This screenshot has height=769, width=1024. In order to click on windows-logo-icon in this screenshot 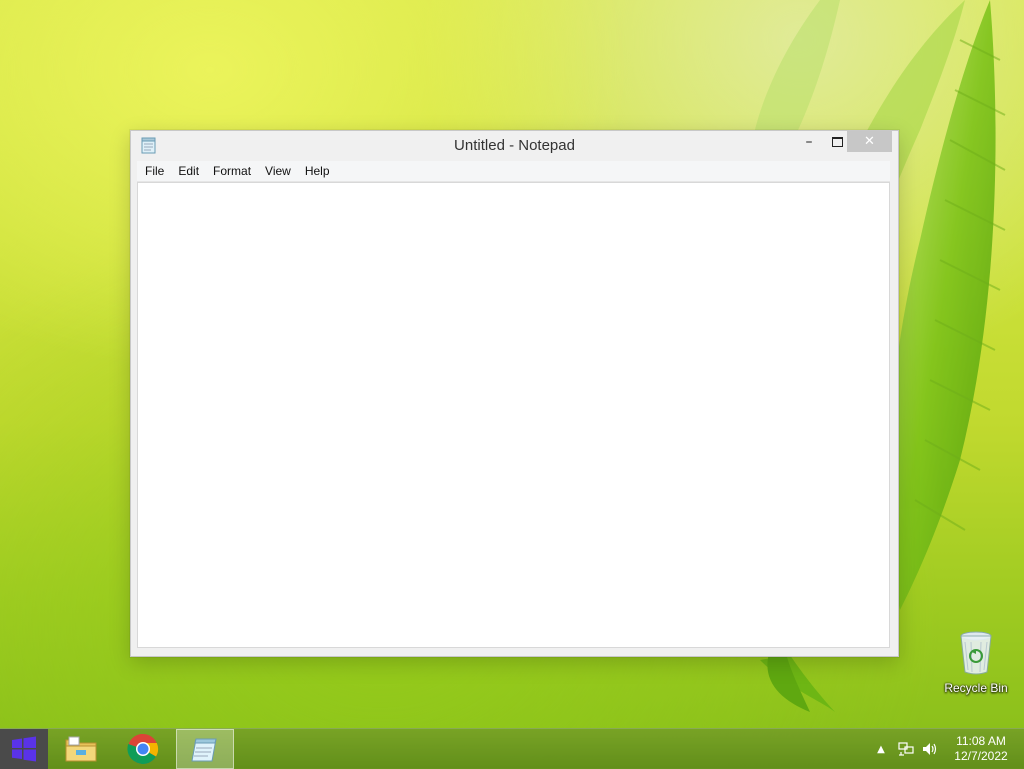, I will do `click(24, 749)`.